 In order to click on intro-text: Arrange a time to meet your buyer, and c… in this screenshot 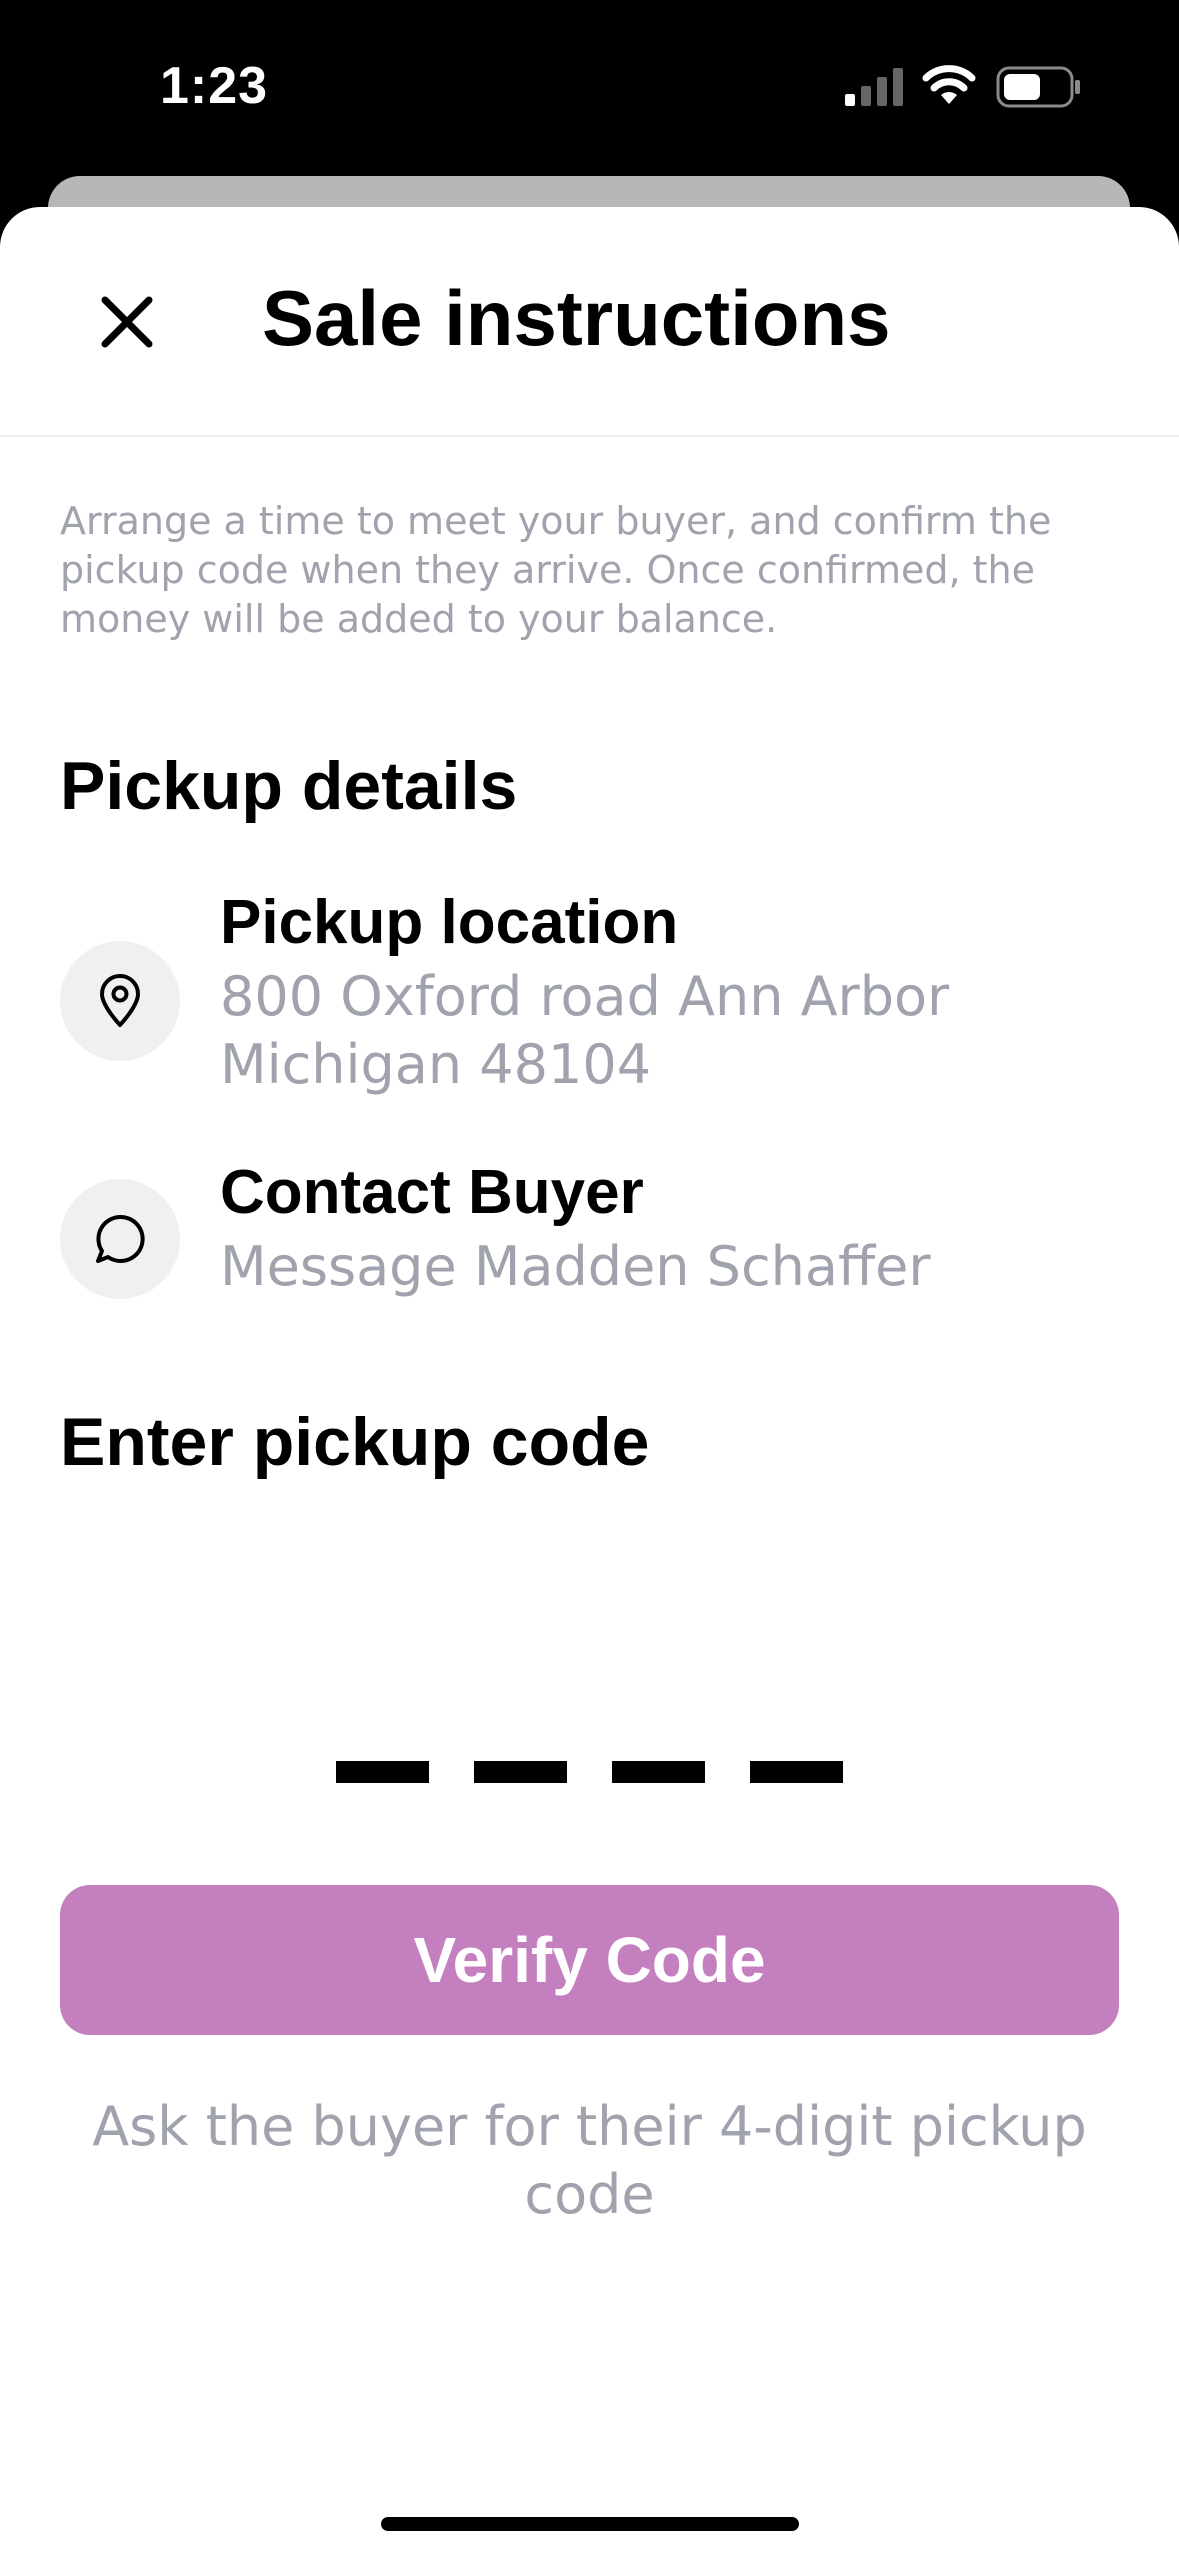, I will do `click(556, 570)`.